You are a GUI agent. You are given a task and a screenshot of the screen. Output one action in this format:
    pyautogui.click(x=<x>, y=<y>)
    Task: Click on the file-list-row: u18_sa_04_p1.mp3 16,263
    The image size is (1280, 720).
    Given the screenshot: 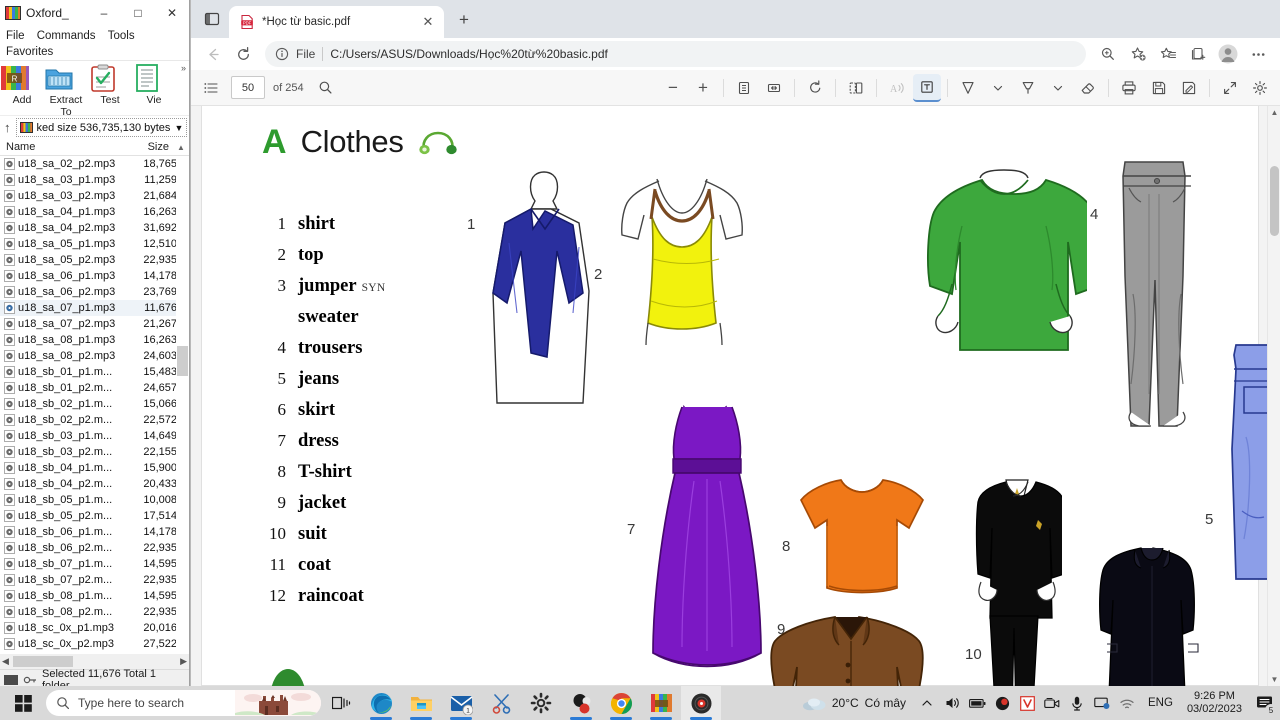 What is the action you would take?
    pyautogui.click(x=94, y=212)
    